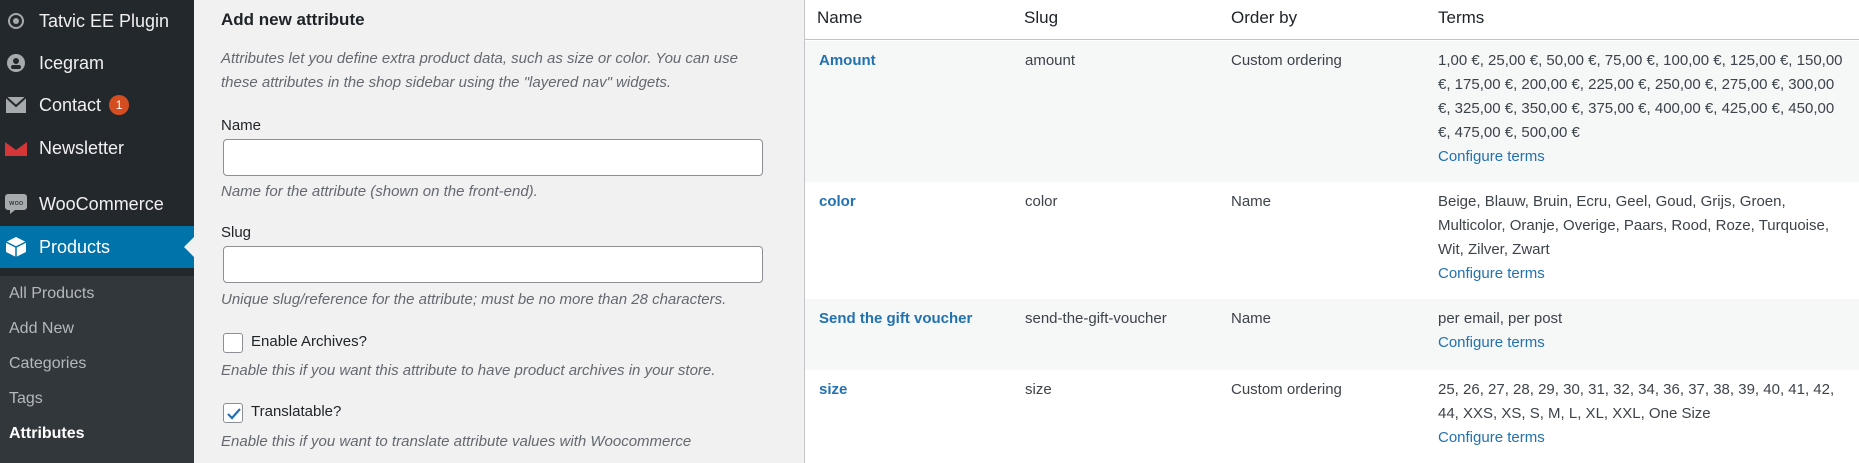 The height and width of the screenshot is (463, 1859). I want to click on attribute-slug: send-the-gift-voucher, so click(1096, 318).